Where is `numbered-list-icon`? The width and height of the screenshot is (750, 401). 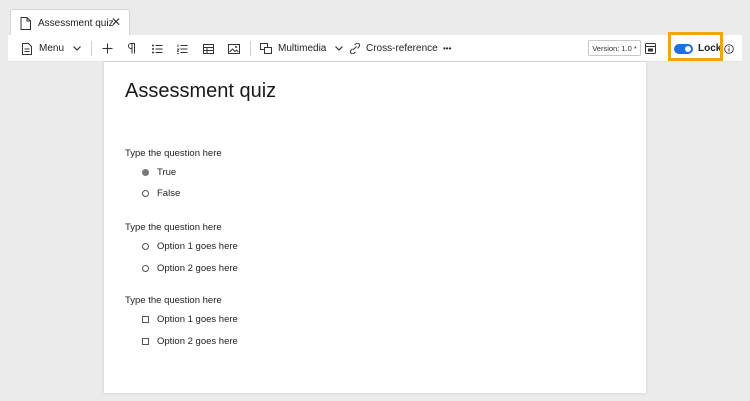
numbered-list-icon is located at coordinates (182, 49).